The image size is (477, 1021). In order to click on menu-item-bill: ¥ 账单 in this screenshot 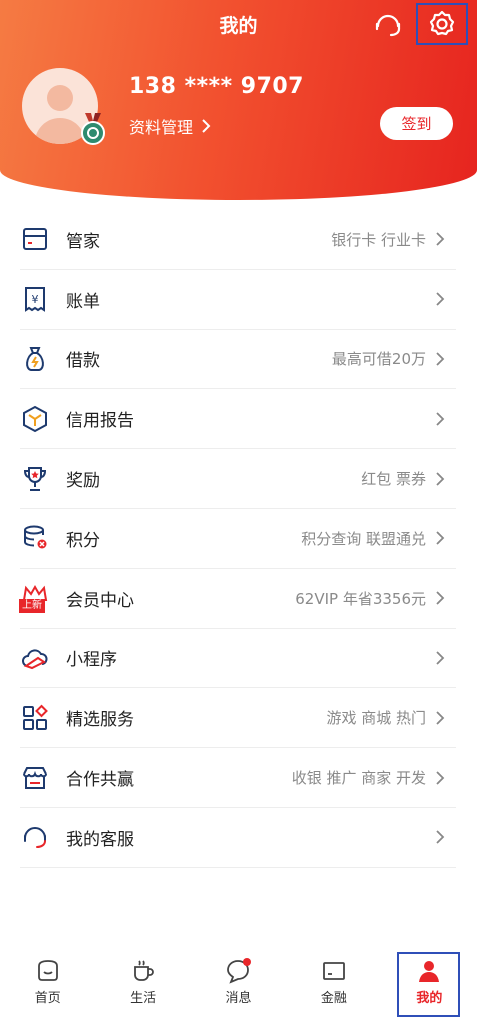, I will do `click(238, 300)`.